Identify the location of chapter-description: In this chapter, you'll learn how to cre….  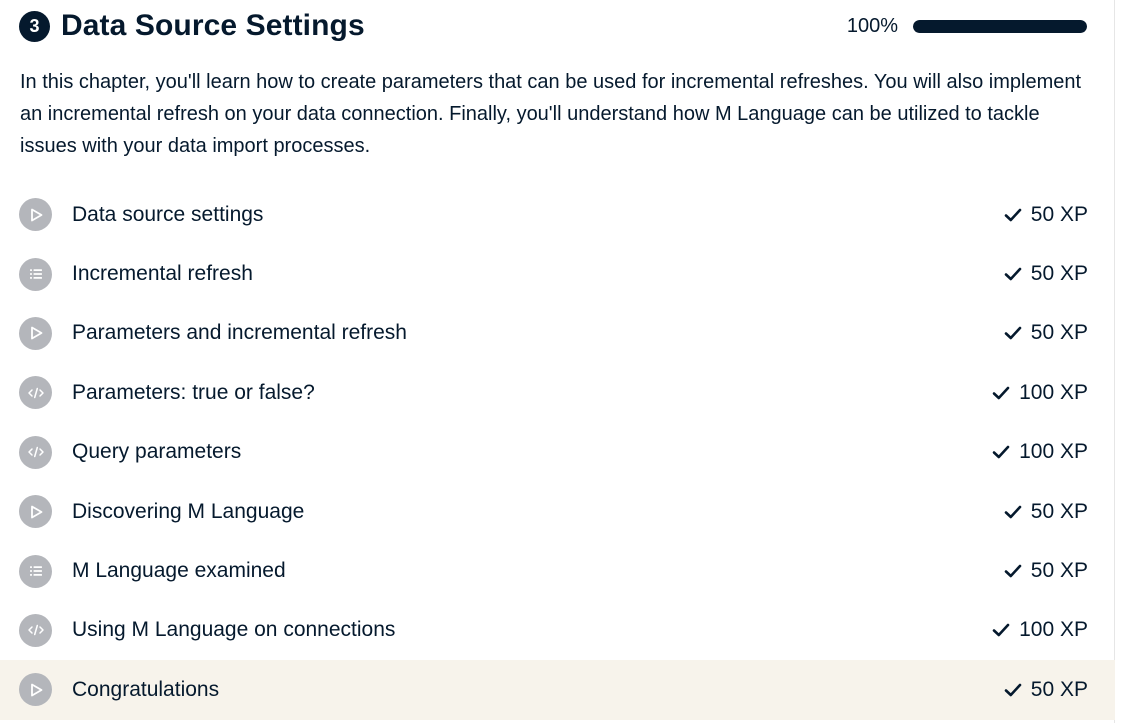
(551, 114).